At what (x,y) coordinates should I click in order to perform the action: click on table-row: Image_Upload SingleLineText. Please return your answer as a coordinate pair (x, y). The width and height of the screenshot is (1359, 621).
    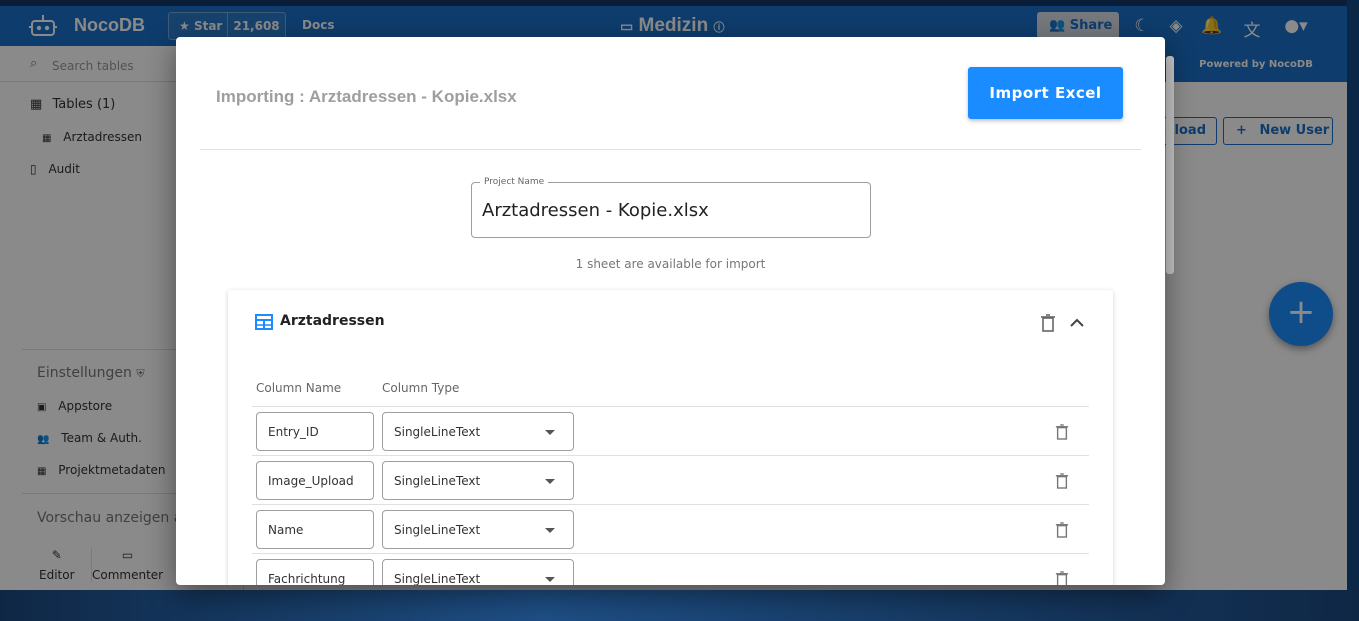
    Looking at the image, I should click on (670, 480).